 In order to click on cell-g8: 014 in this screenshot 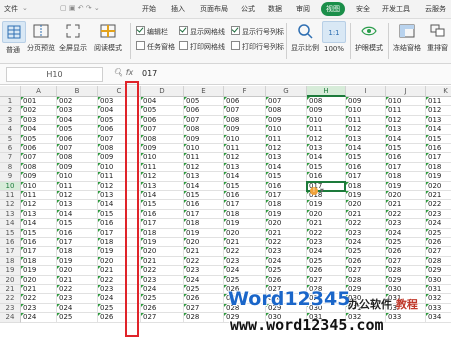, I will do `click(286, 167)`.